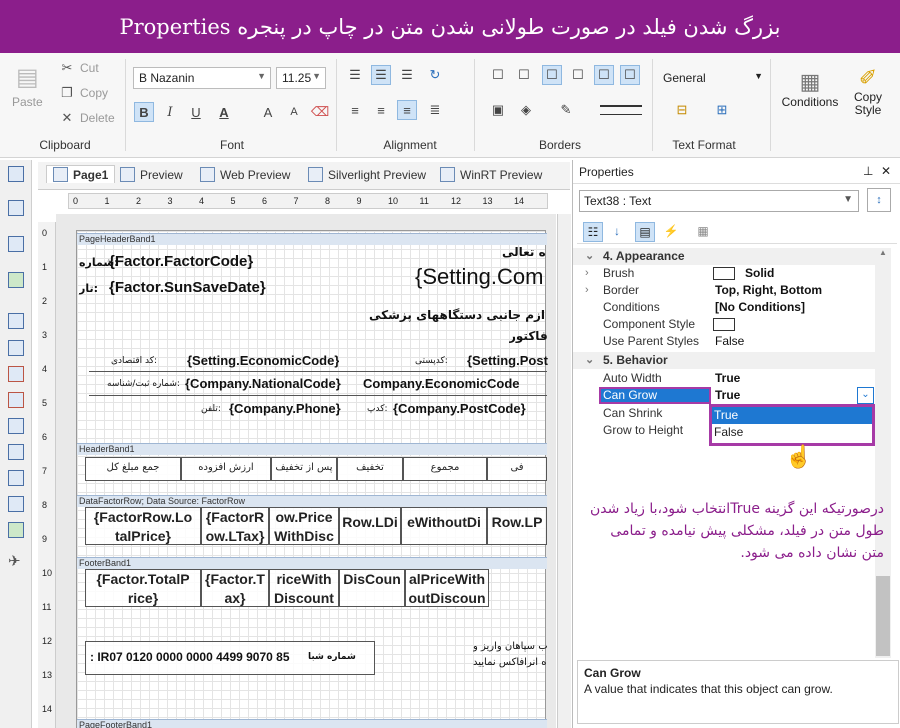 Image resolution: width=900 pixels, height=728 pixels. What do you see at coordinates (16, 400) in the screenshot?
I see `toolbox-label2-icon` at bounding box center [16, 400].